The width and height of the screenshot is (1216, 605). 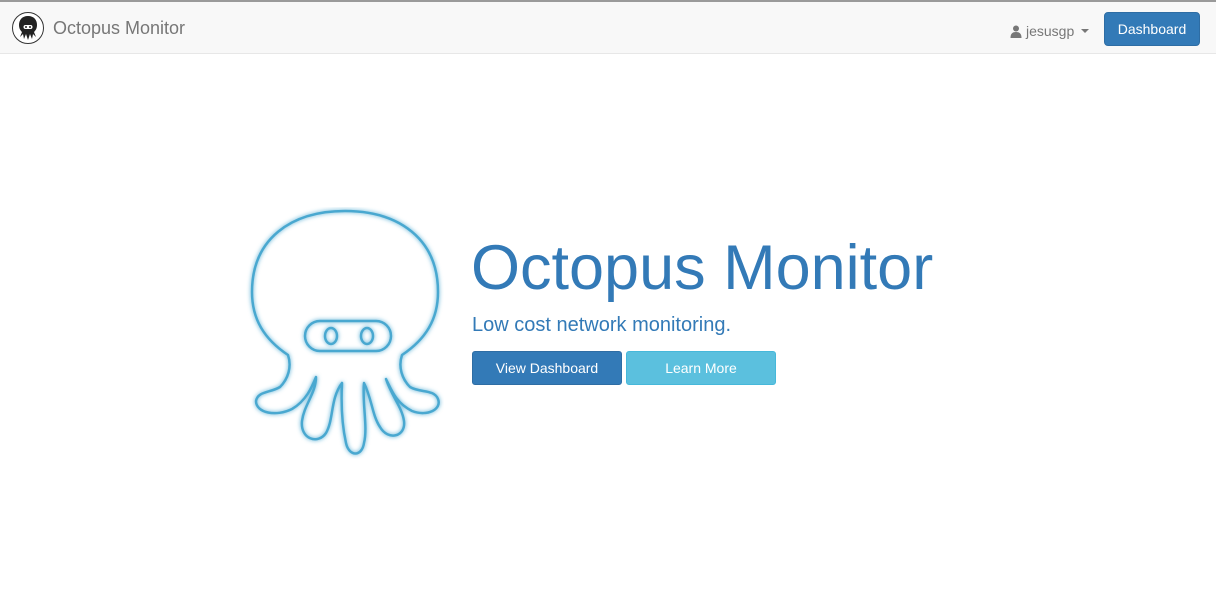 I want to click on username-label: jesusgp, so click(x=1050, y=31).